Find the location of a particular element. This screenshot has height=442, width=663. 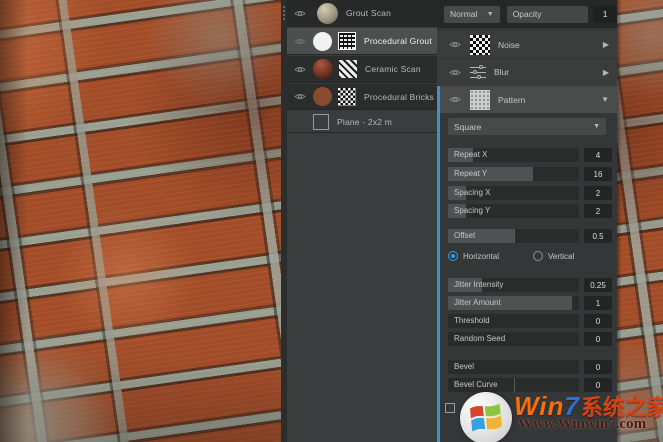

pattern-shape-dropdown: Square ▼ is located at coordinates (527, 126).